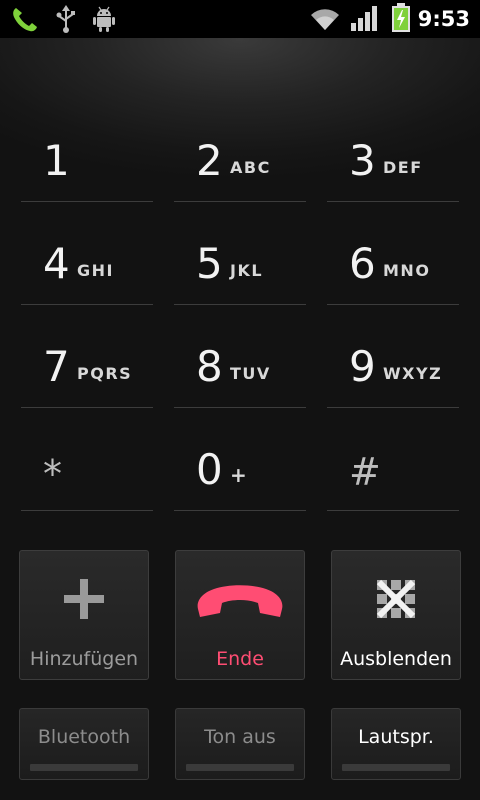 The width and height of the screenshot is (480, 800). Describe the element at coordinates (105, 373) in the screenshot. I see `key-letters: PQRS` at that location.